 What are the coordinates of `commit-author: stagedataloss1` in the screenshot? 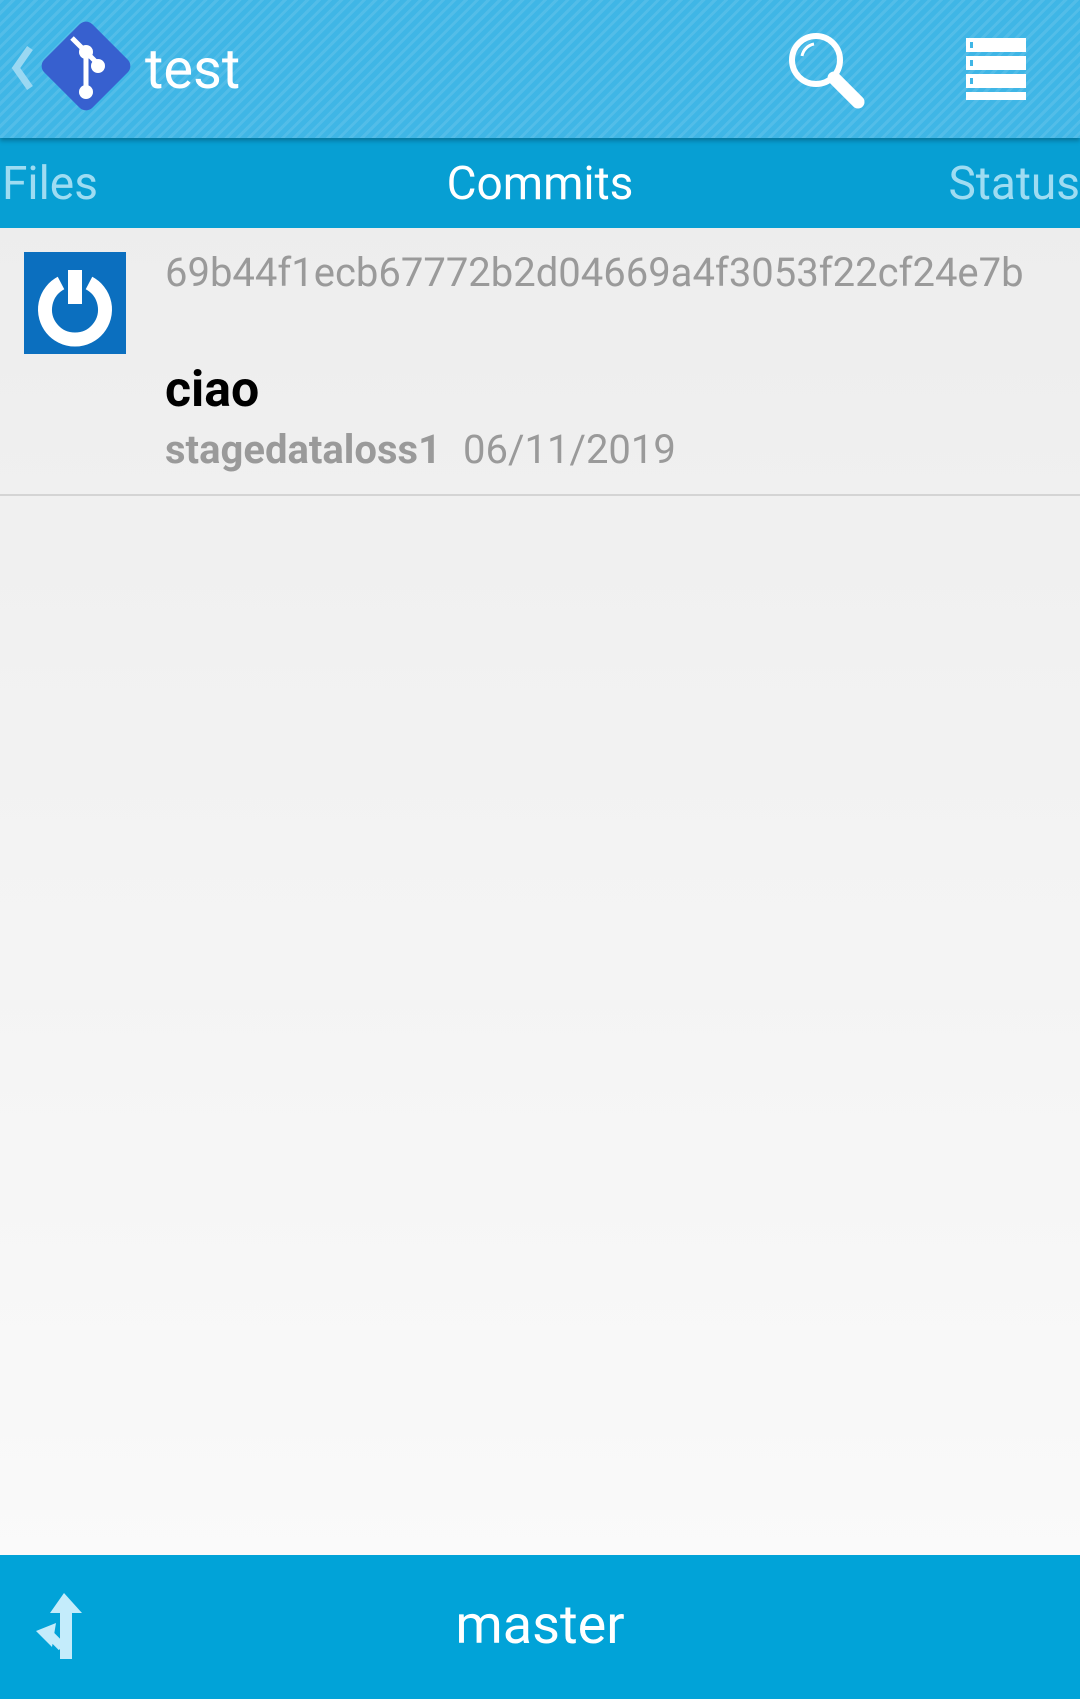 It's located at (303, 449).